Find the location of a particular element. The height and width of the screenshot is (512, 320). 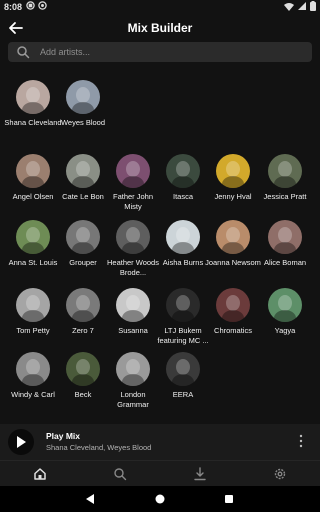

artist-tile: Jenny Hval is located at coordinates (233, 178).